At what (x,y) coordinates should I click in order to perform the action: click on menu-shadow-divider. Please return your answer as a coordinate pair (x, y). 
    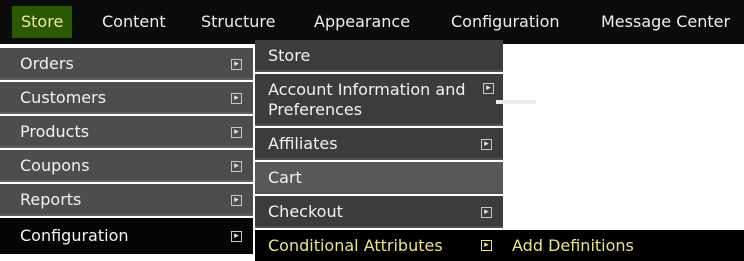
    Looking at the image, I should click on (516, 102).